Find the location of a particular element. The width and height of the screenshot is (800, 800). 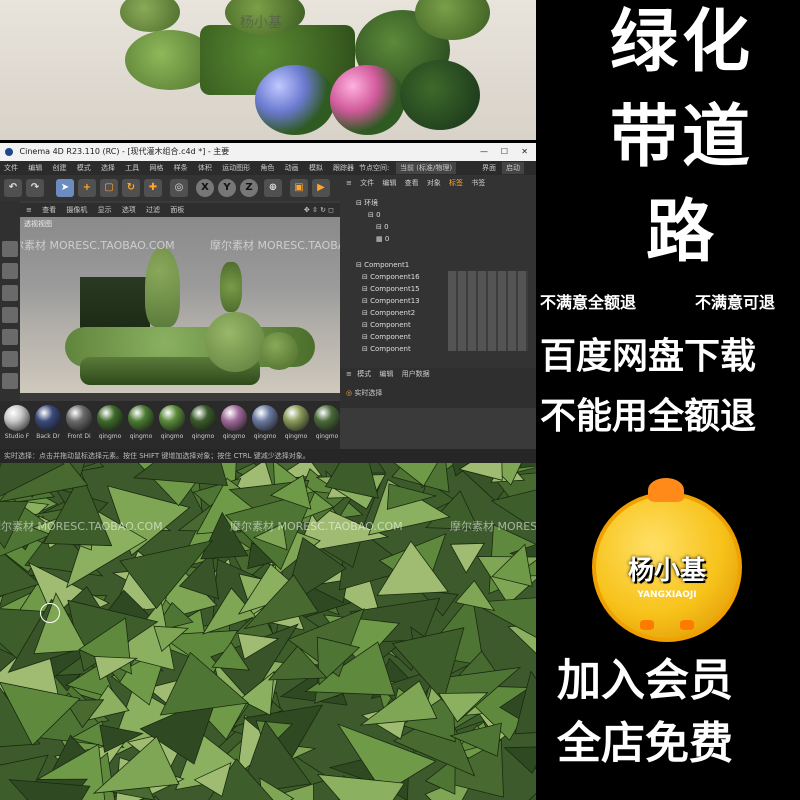

top-watermark: 杨小基 is located at coordinates (261, 23).